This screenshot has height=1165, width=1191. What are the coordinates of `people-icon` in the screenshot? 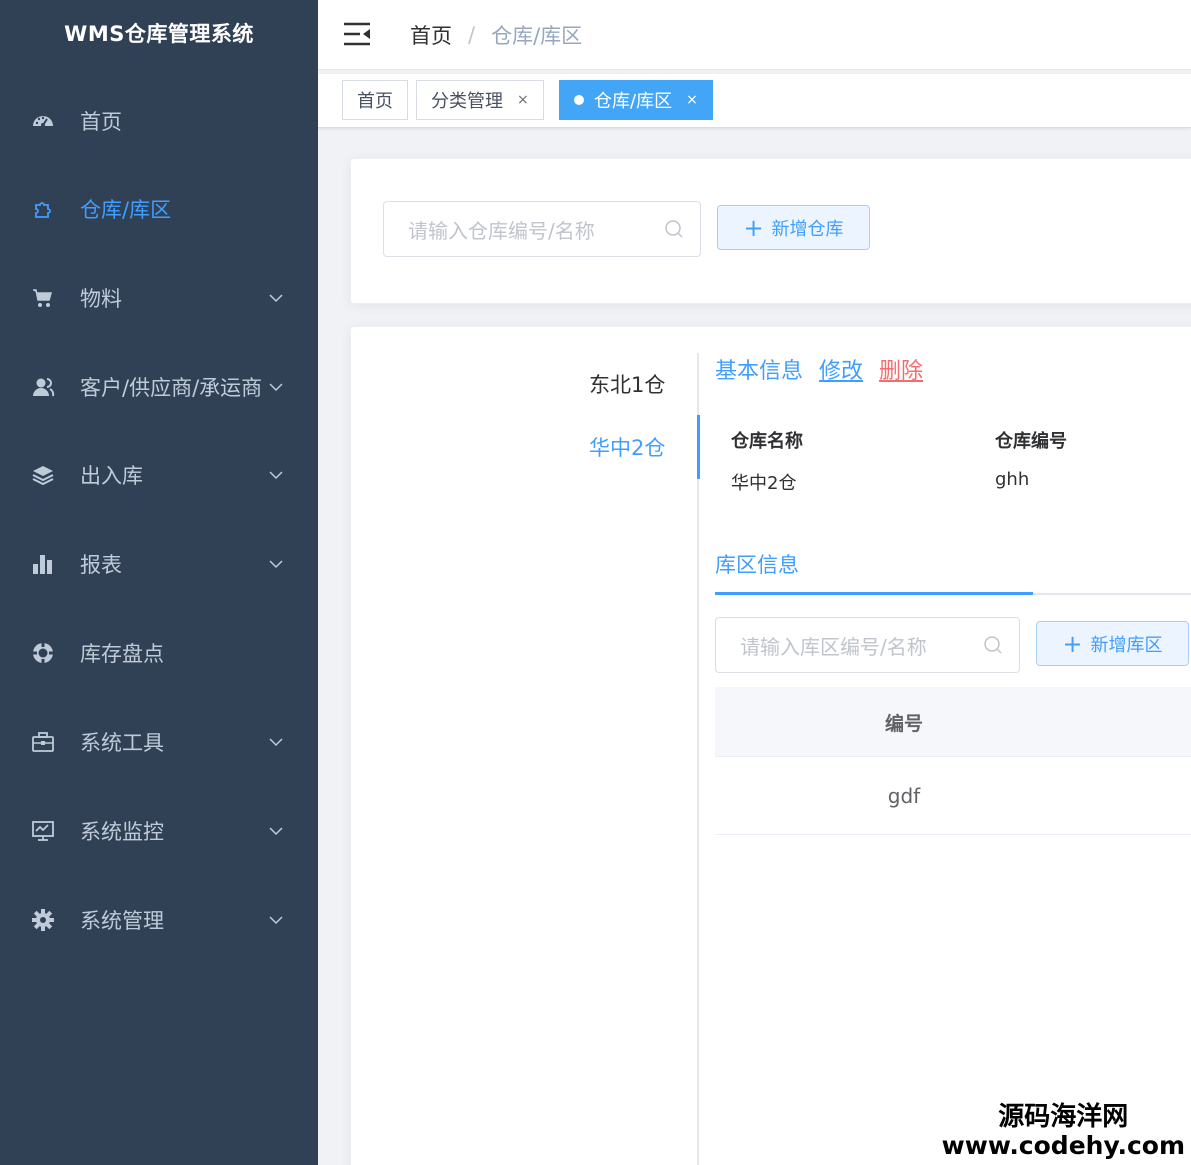 It's located at (43, 387).